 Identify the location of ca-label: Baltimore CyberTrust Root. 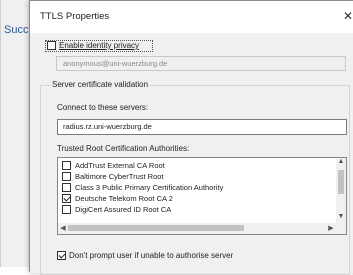
(119, 176).